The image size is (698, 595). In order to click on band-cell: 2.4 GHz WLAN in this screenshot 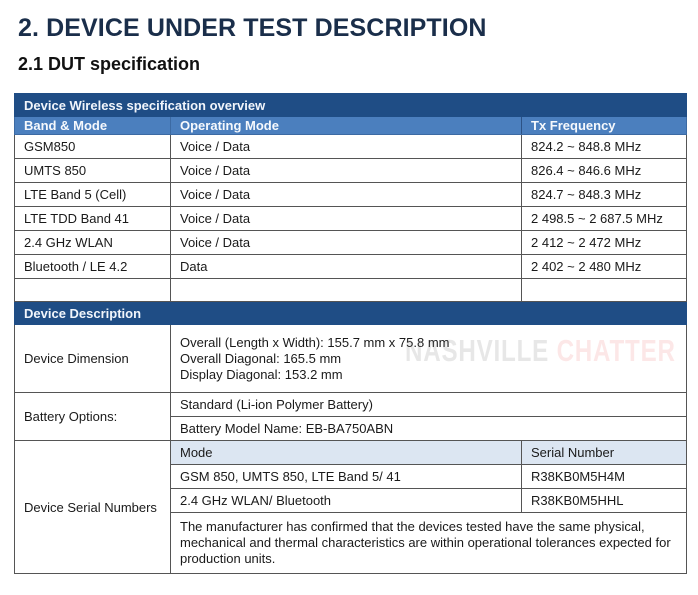, I will do `click(92, 242)`.